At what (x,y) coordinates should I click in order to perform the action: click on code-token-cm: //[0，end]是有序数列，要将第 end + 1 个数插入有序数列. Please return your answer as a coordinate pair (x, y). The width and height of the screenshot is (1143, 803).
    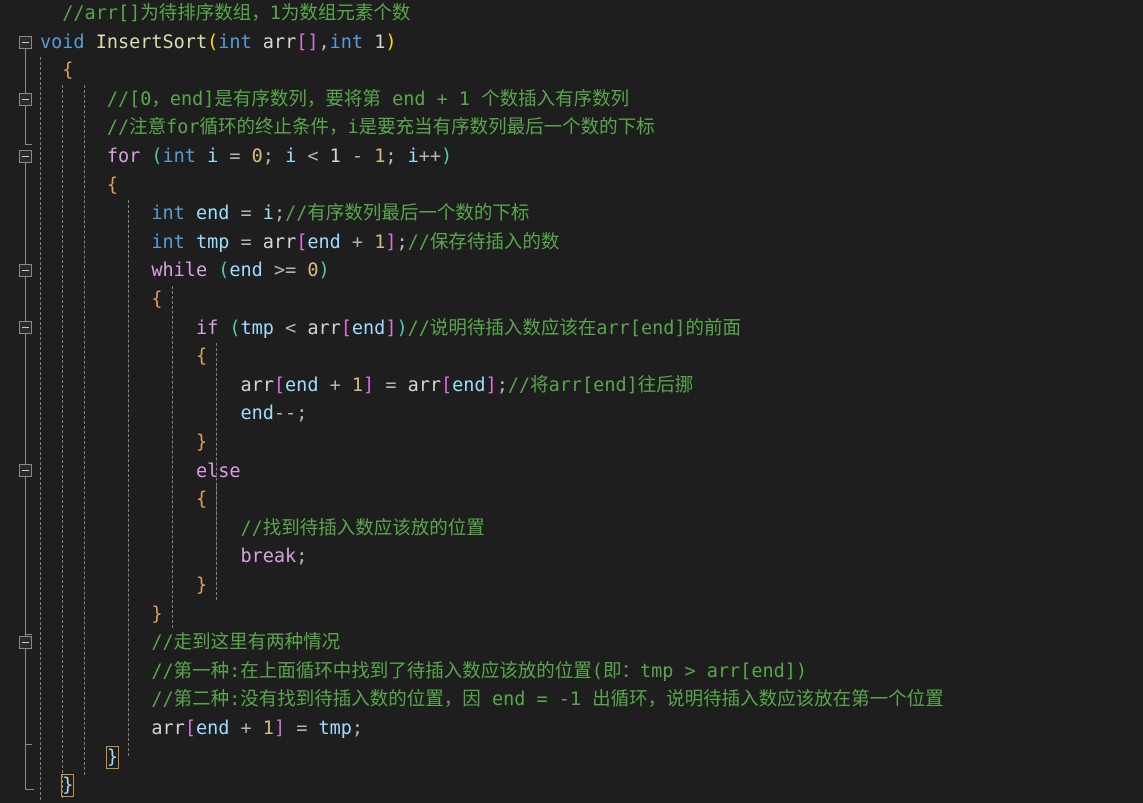
    Looking at the image, I should click on (368, 99).